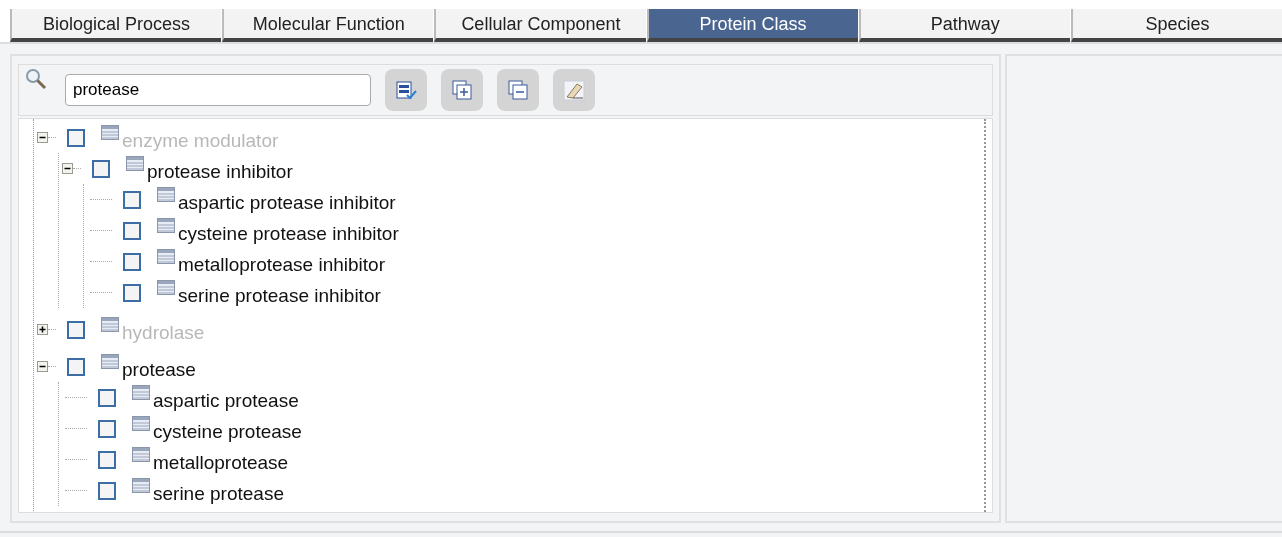 Image resolution: width=1282 pixels, height=537 pixels. What do you see at coordinates (227, 431) in the screenshot?
I see `tree-item-label: cysteine protease` at bounding box center [227, 431].